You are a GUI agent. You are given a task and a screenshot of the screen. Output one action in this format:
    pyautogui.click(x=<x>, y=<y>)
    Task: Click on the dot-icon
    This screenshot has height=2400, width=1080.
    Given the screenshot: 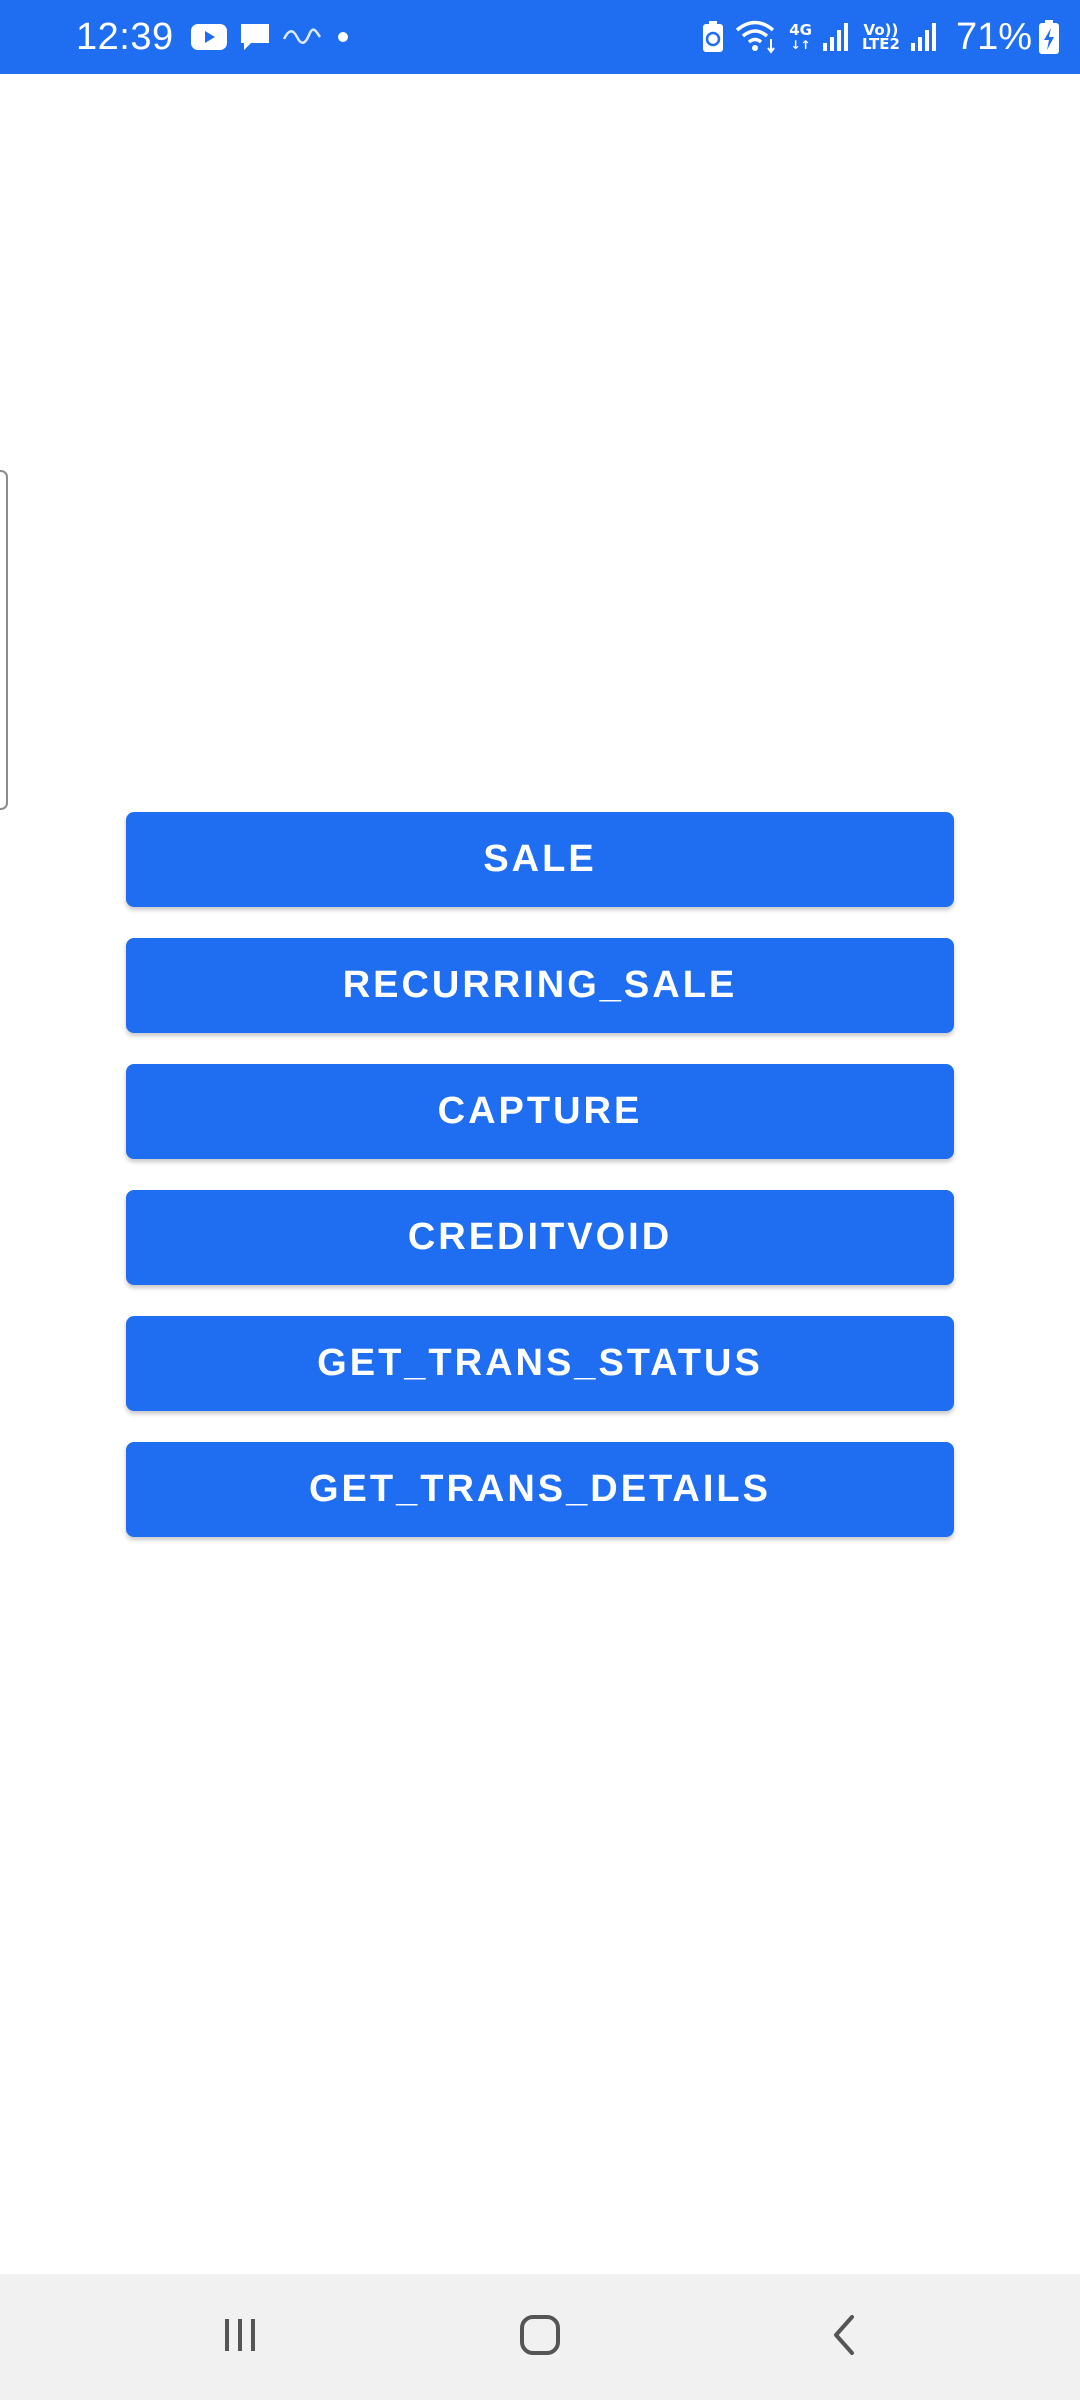 What is the action you would take?
    pyautogui.click(x=343, y=37)
    